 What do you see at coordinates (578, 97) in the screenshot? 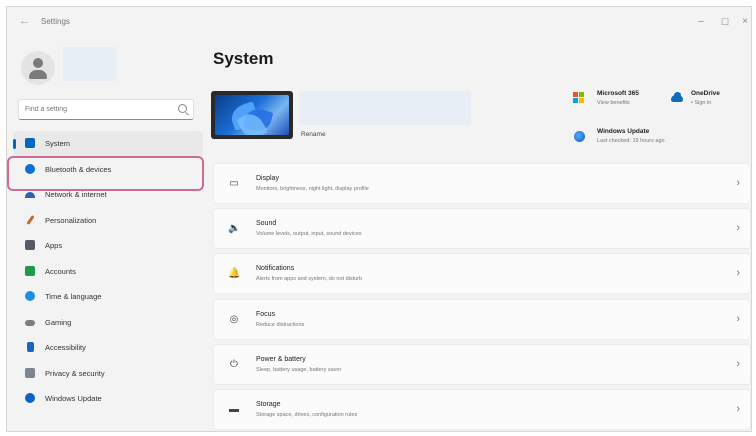
I see `microsoft-365-icon` at bounding box center [578, 97].